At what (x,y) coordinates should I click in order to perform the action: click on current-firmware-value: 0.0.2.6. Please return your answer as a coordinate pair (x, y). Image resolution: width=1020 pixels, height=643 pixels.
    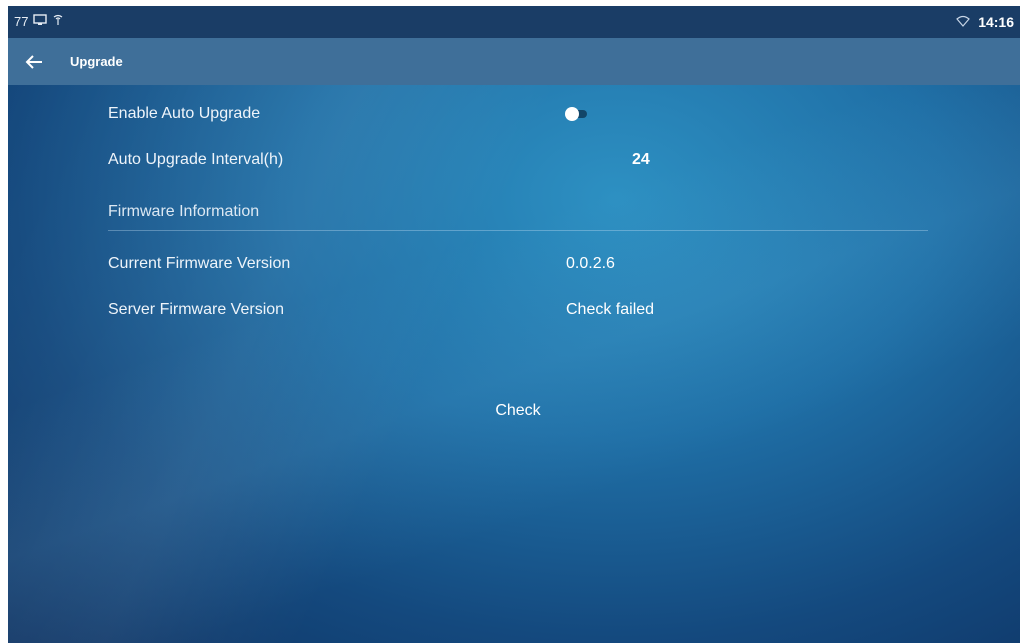
    Looking at the image, I should click on (590, 263).